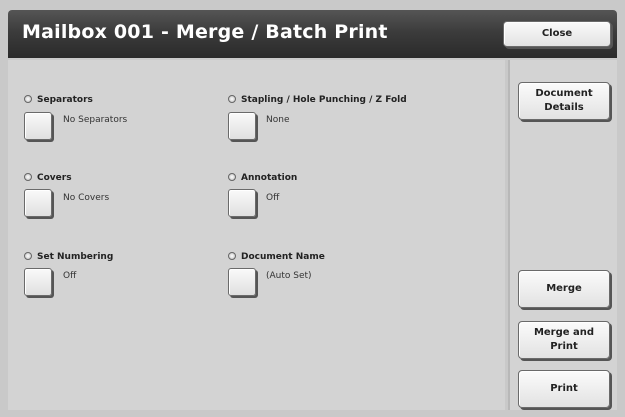 This screenshot has height=417, width=625. I want to click on annotation-button, so click(242, 203).